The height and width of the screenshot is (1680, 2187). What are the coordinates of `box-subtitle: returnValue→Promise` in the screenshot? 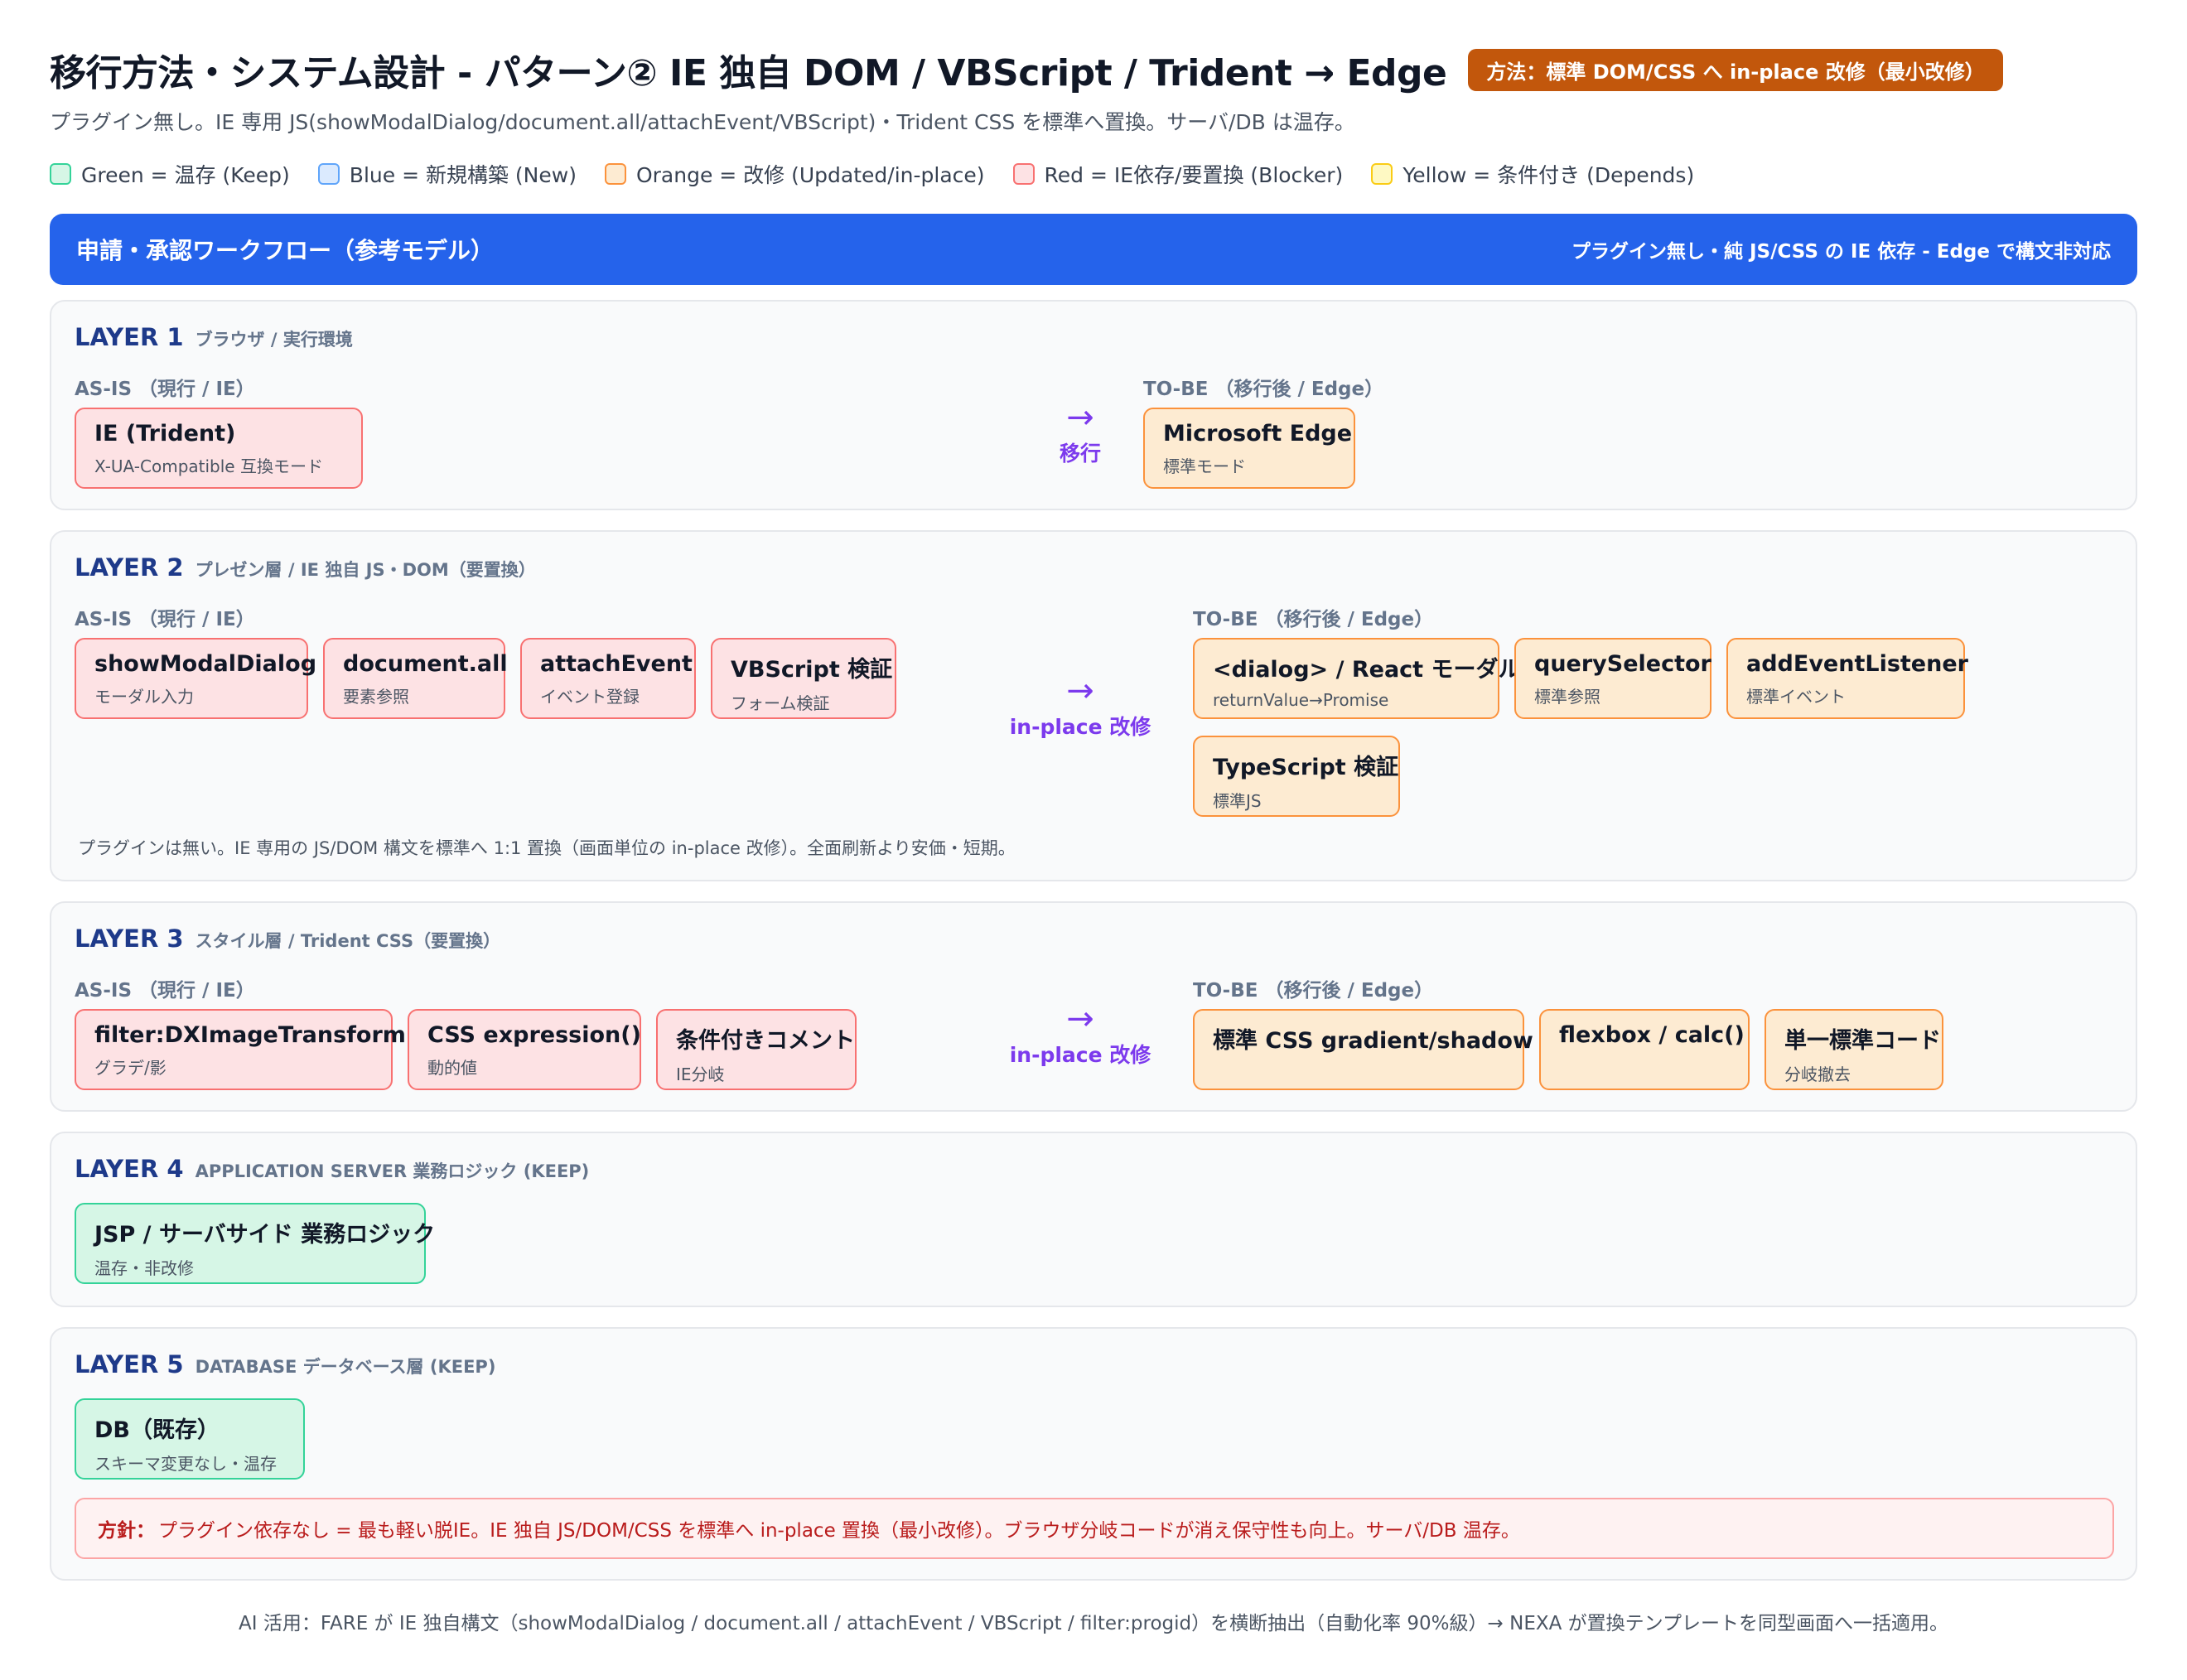 It's located at (1301, 700).